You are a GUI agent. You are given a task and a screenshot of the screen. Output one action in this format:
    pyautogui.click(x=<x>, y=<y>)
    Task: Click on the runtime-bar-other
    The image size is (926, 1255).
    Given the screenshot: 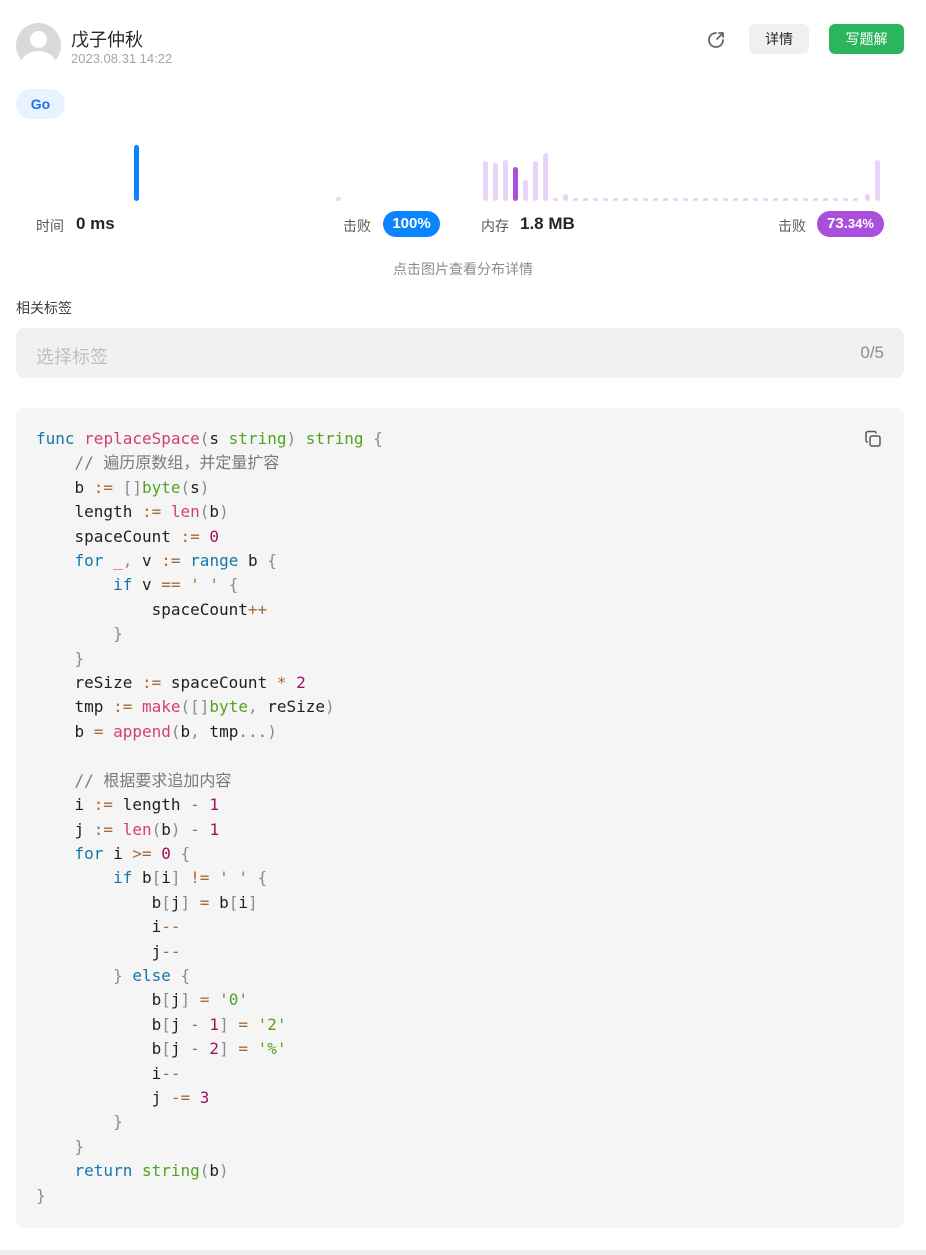 What is the action you would take?
    pyautogui.click(x=338, y=199)
    